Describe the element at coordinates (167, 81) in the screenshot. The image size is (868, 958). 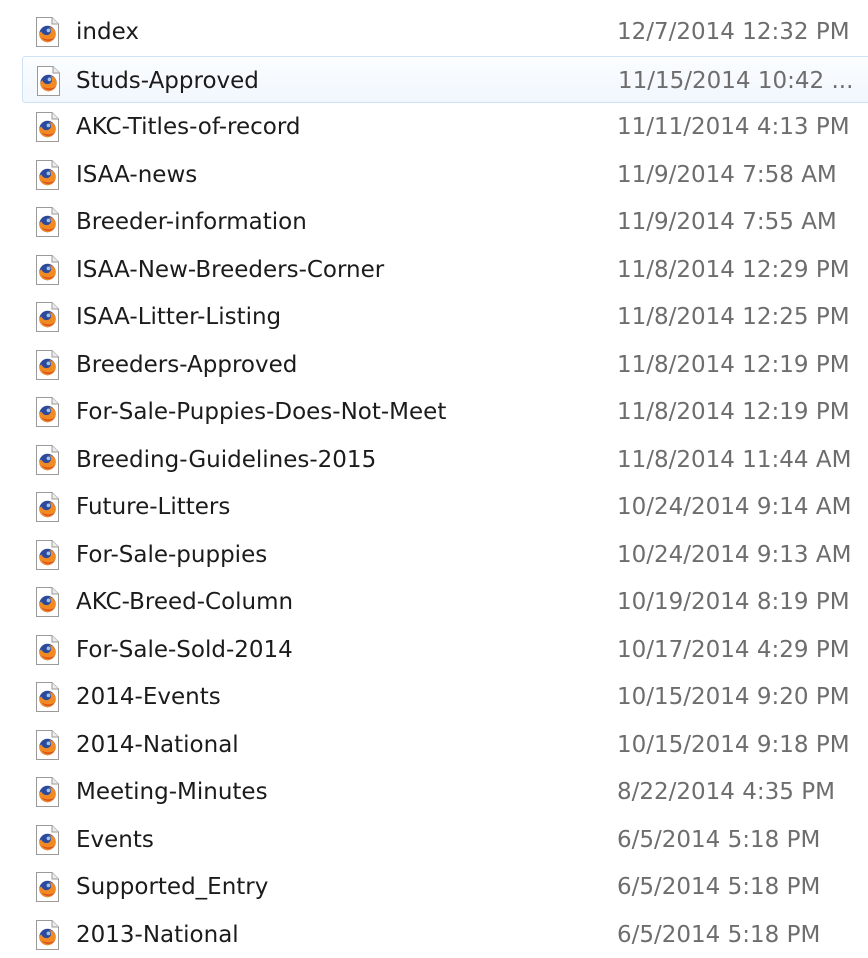
I see `file-name: Studs-Approved` at that location.